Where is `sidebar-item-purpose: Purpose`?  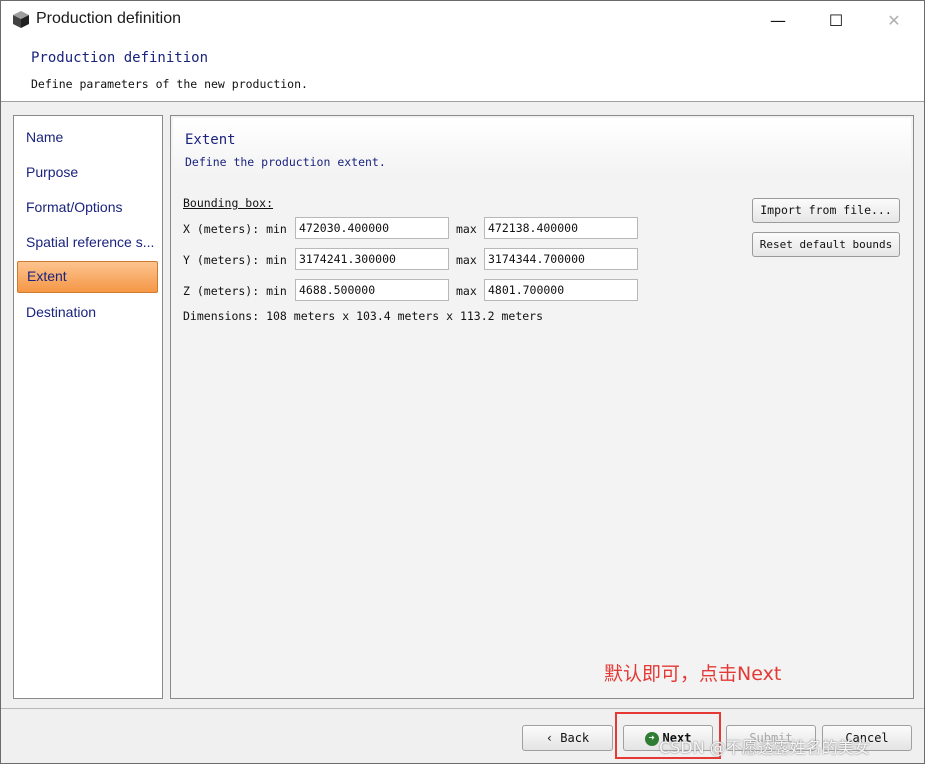 sidebar-item-purpose: Purpose is located at coordinates (87, 172).